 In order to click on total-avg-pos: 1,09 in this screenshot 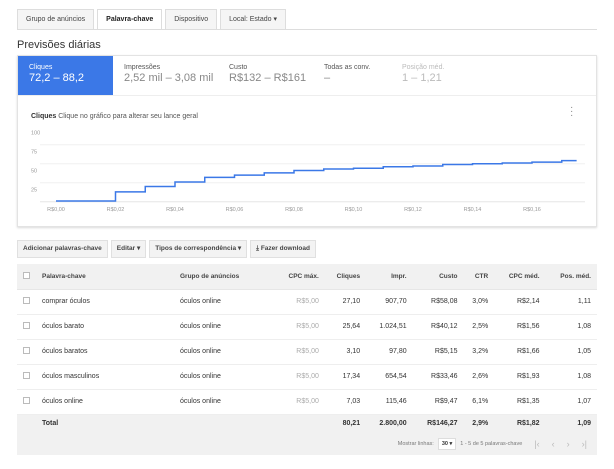, I will do `click(571, 424)`.